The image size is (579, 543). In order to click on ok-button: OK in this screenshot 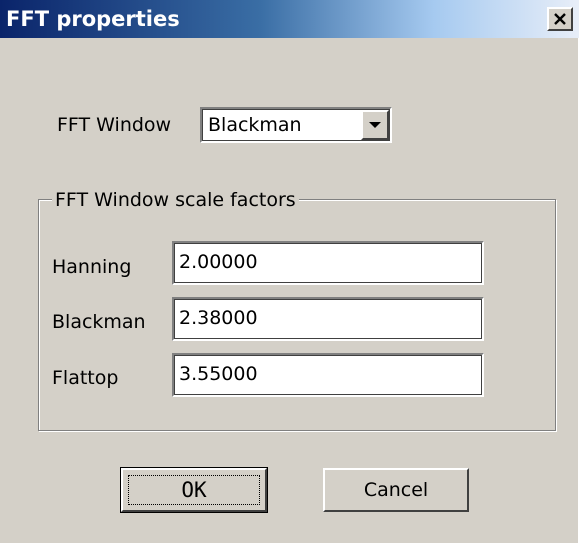, I will do `click(194, 490)`.